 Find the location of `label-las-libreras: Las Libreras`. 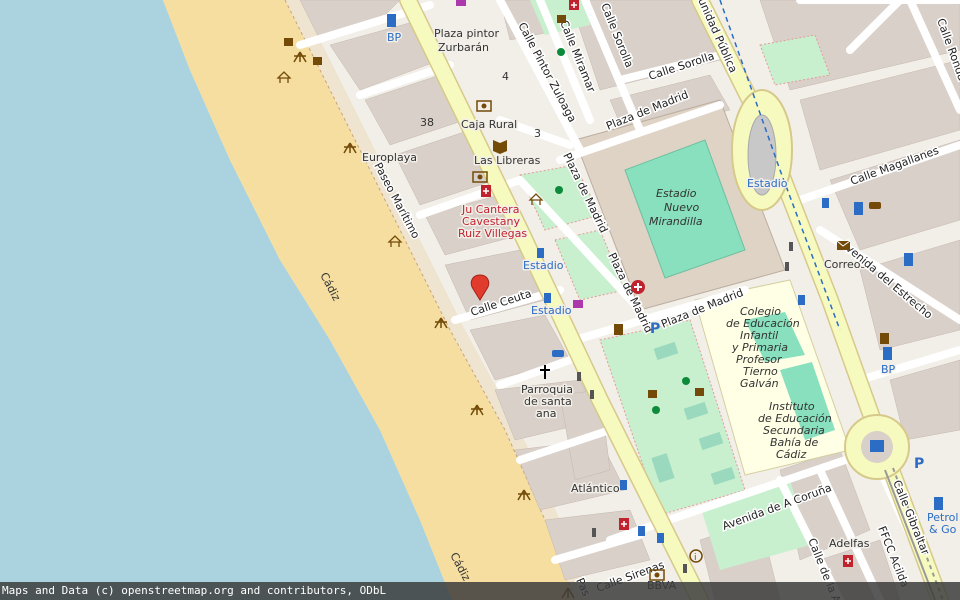

label-las-libreras: Las Libreras is located at coordinates (507, 160).